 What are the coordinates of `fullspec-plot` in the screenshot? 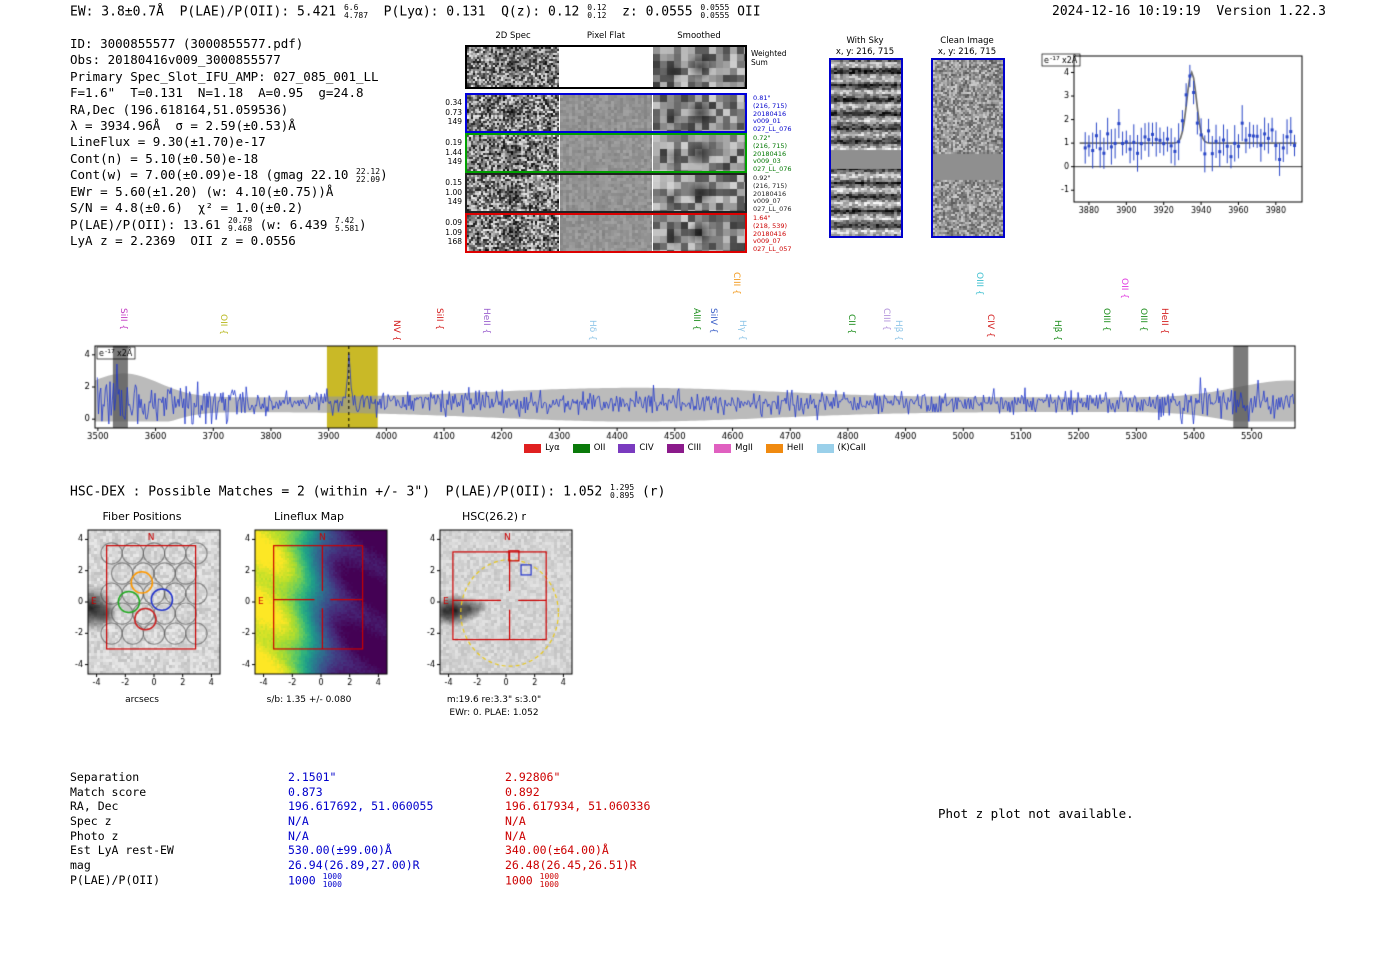 It's located at (687, 396).